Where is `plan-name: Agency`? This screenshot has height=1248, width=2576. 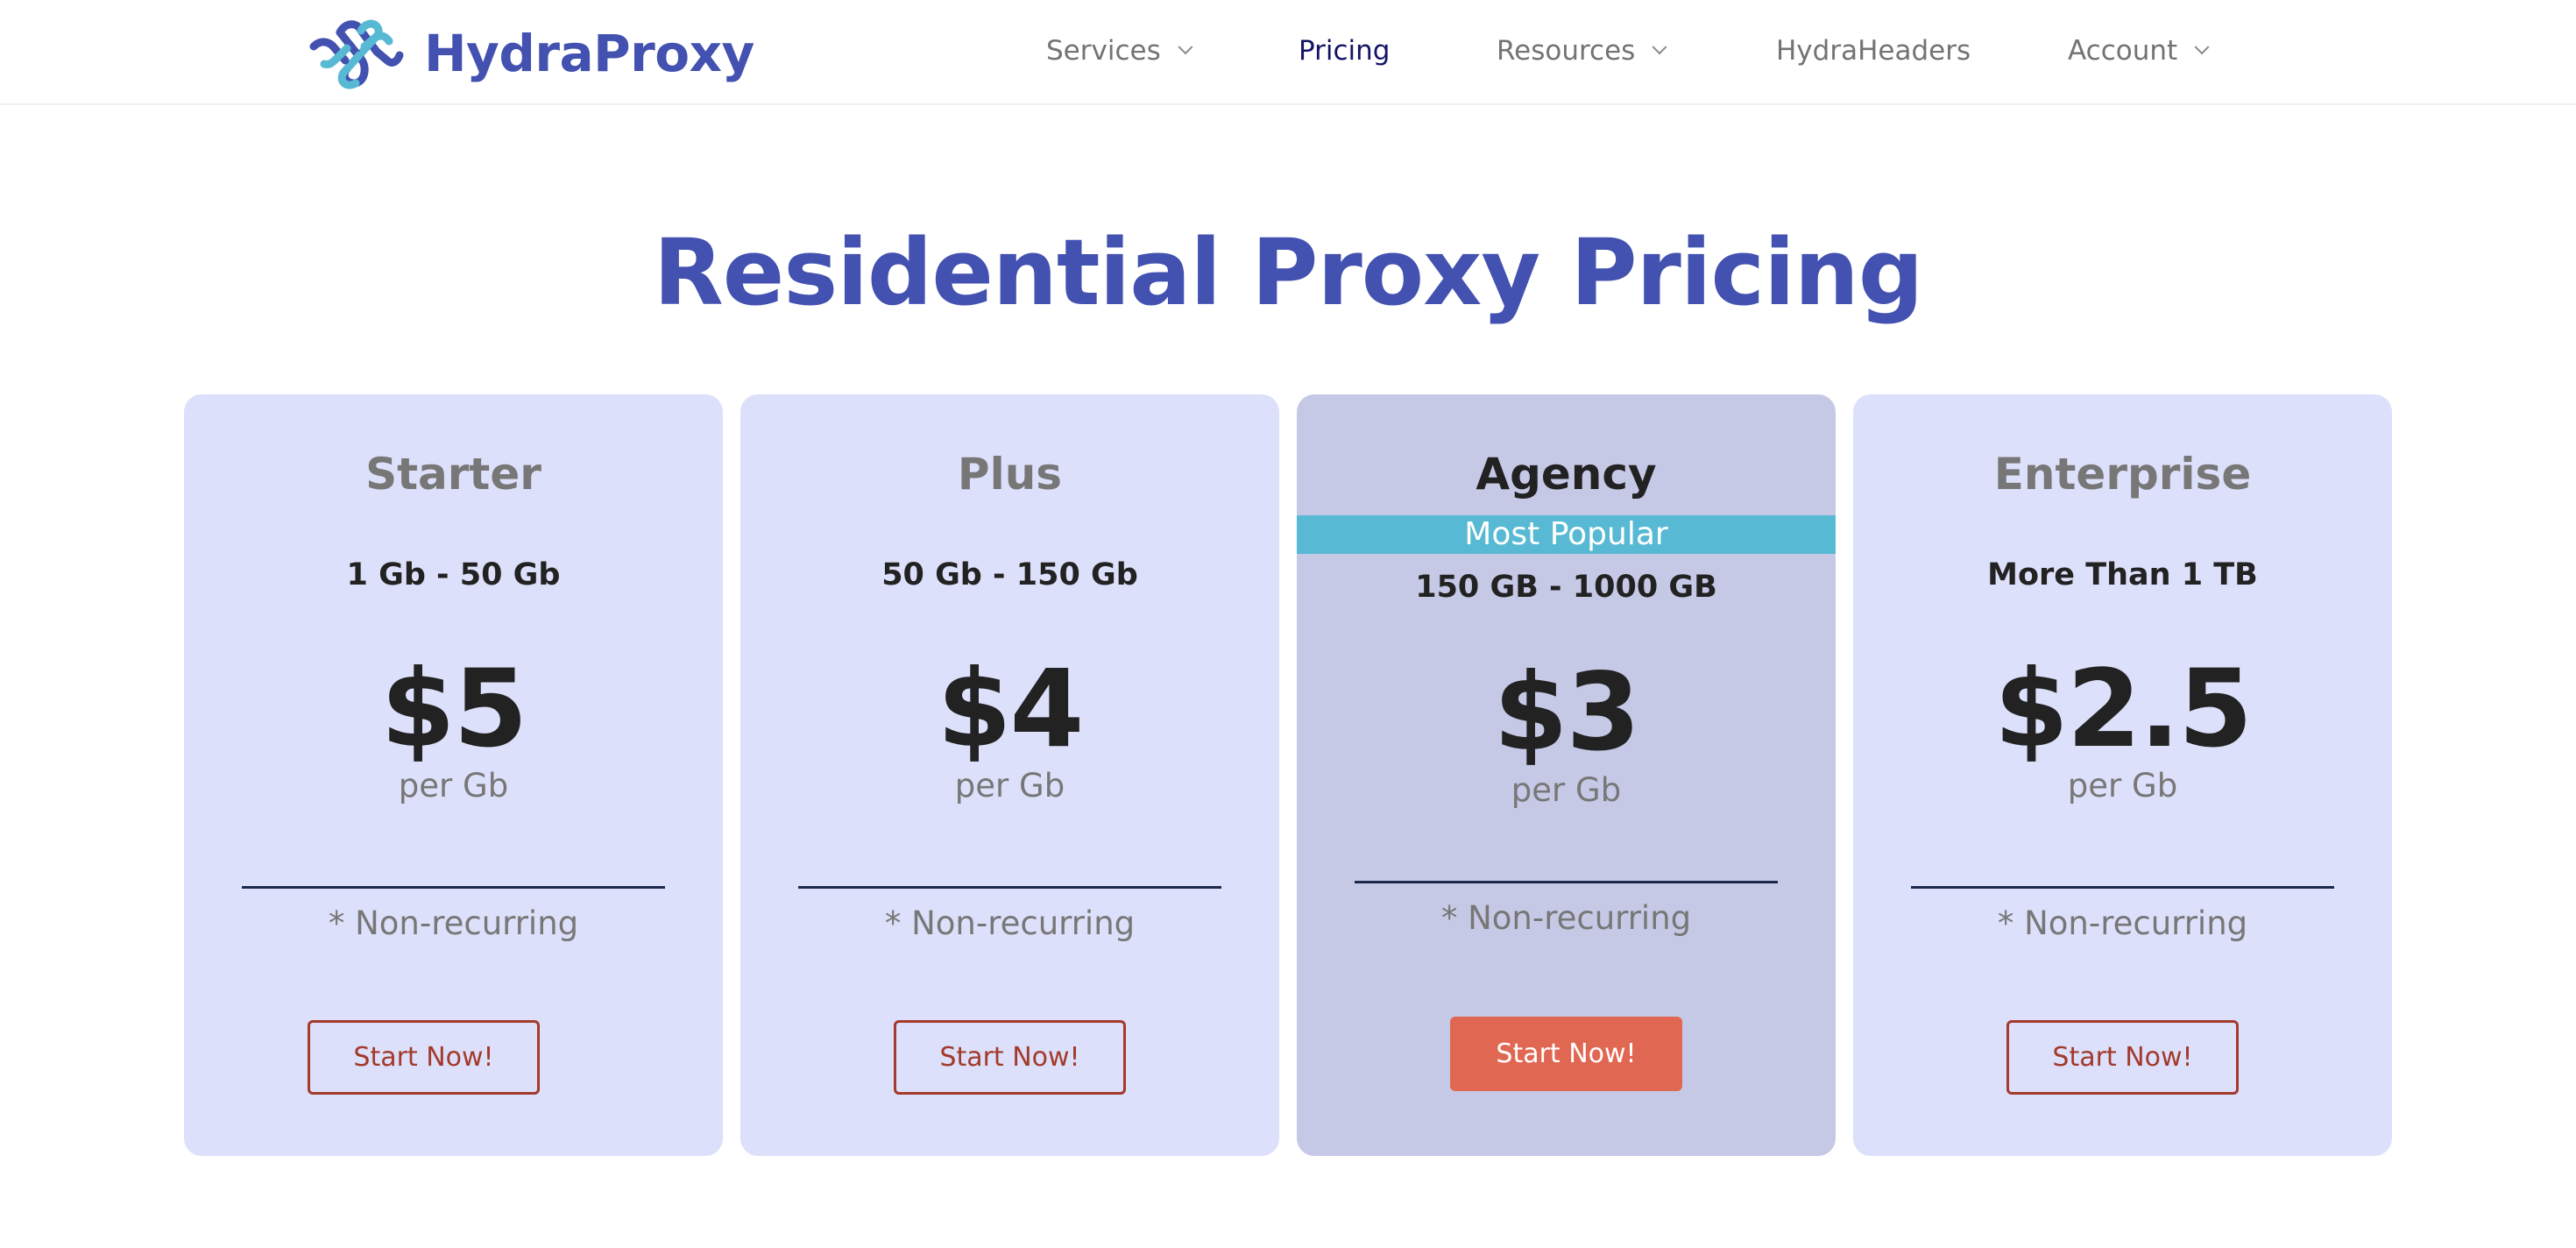 plan-name: Agency is located at coordinates (1566, 474).